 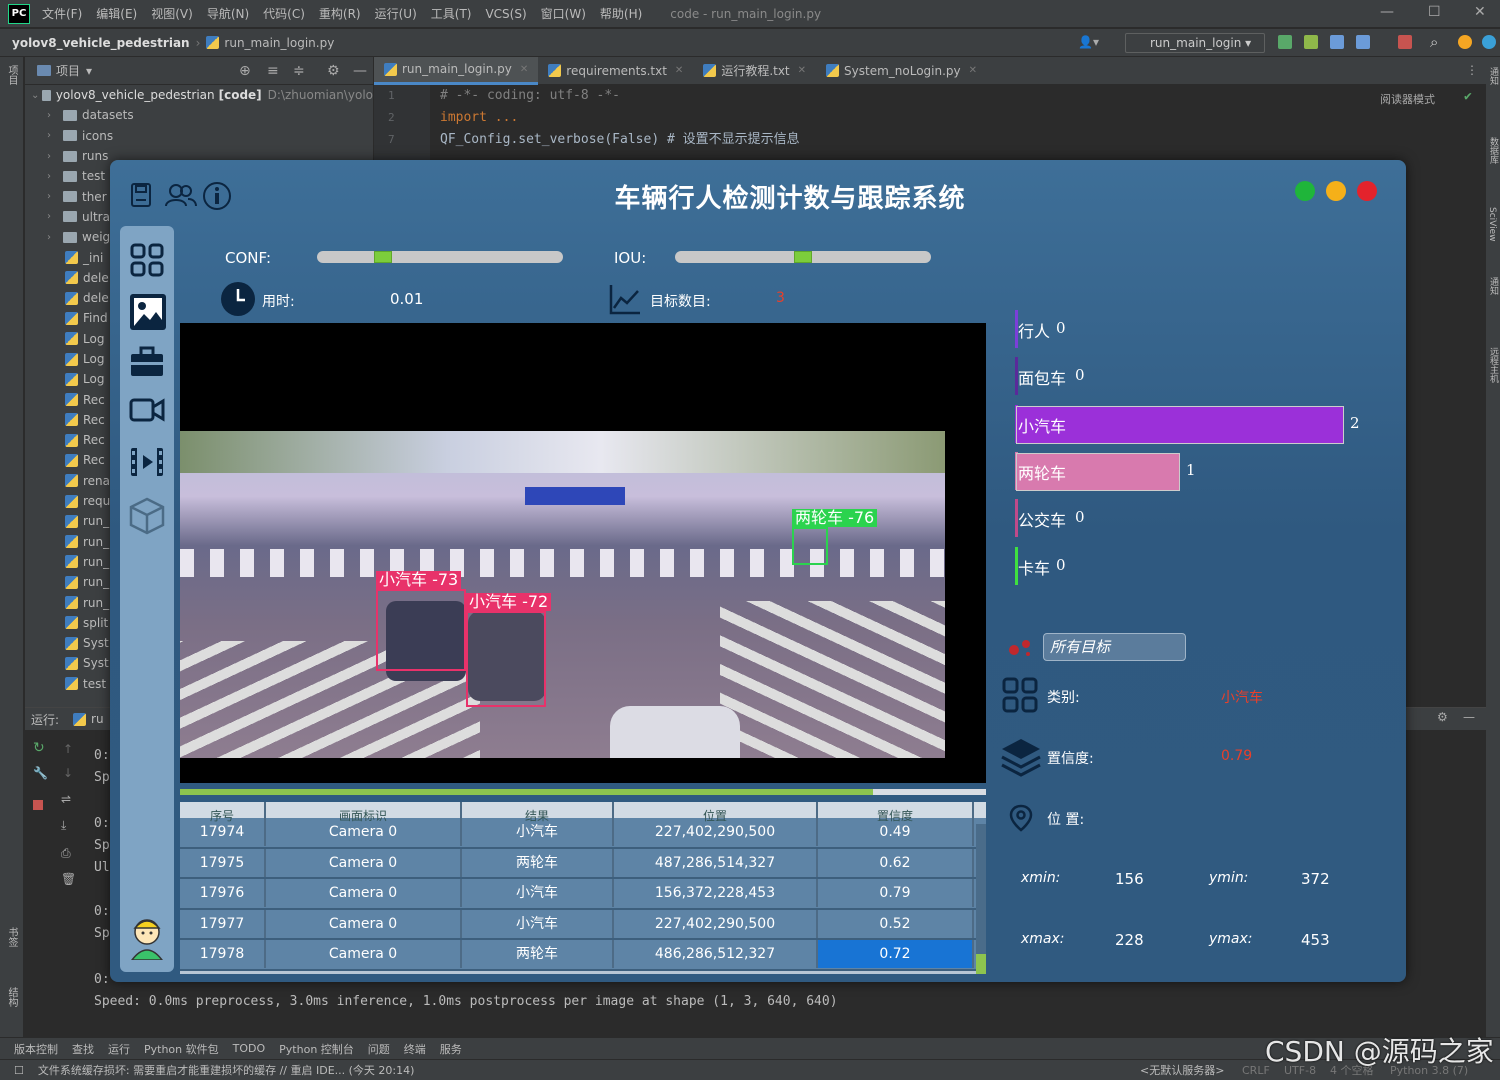 What do you see at coordinates (316, 1049) in the screenshot?
I see `bottom-tab: Python 控制台` at bounding box center [316, 1049].